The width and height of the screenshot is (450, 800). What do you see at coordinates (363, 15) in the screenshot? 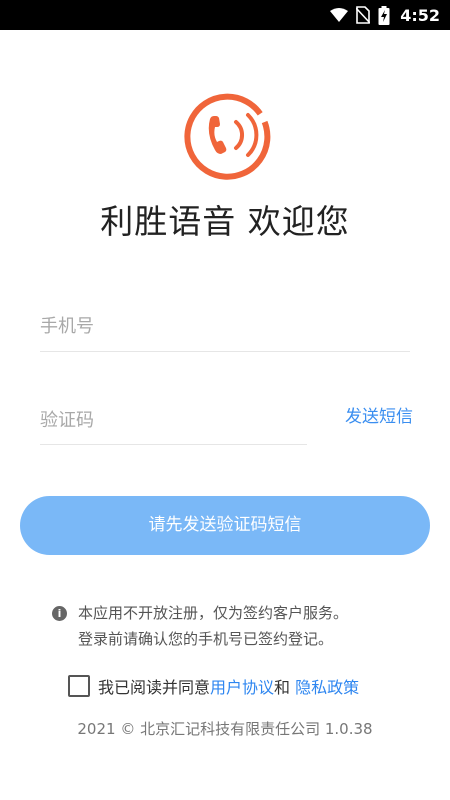
I see `no-sim-icon` at bounding box center [363, 15].